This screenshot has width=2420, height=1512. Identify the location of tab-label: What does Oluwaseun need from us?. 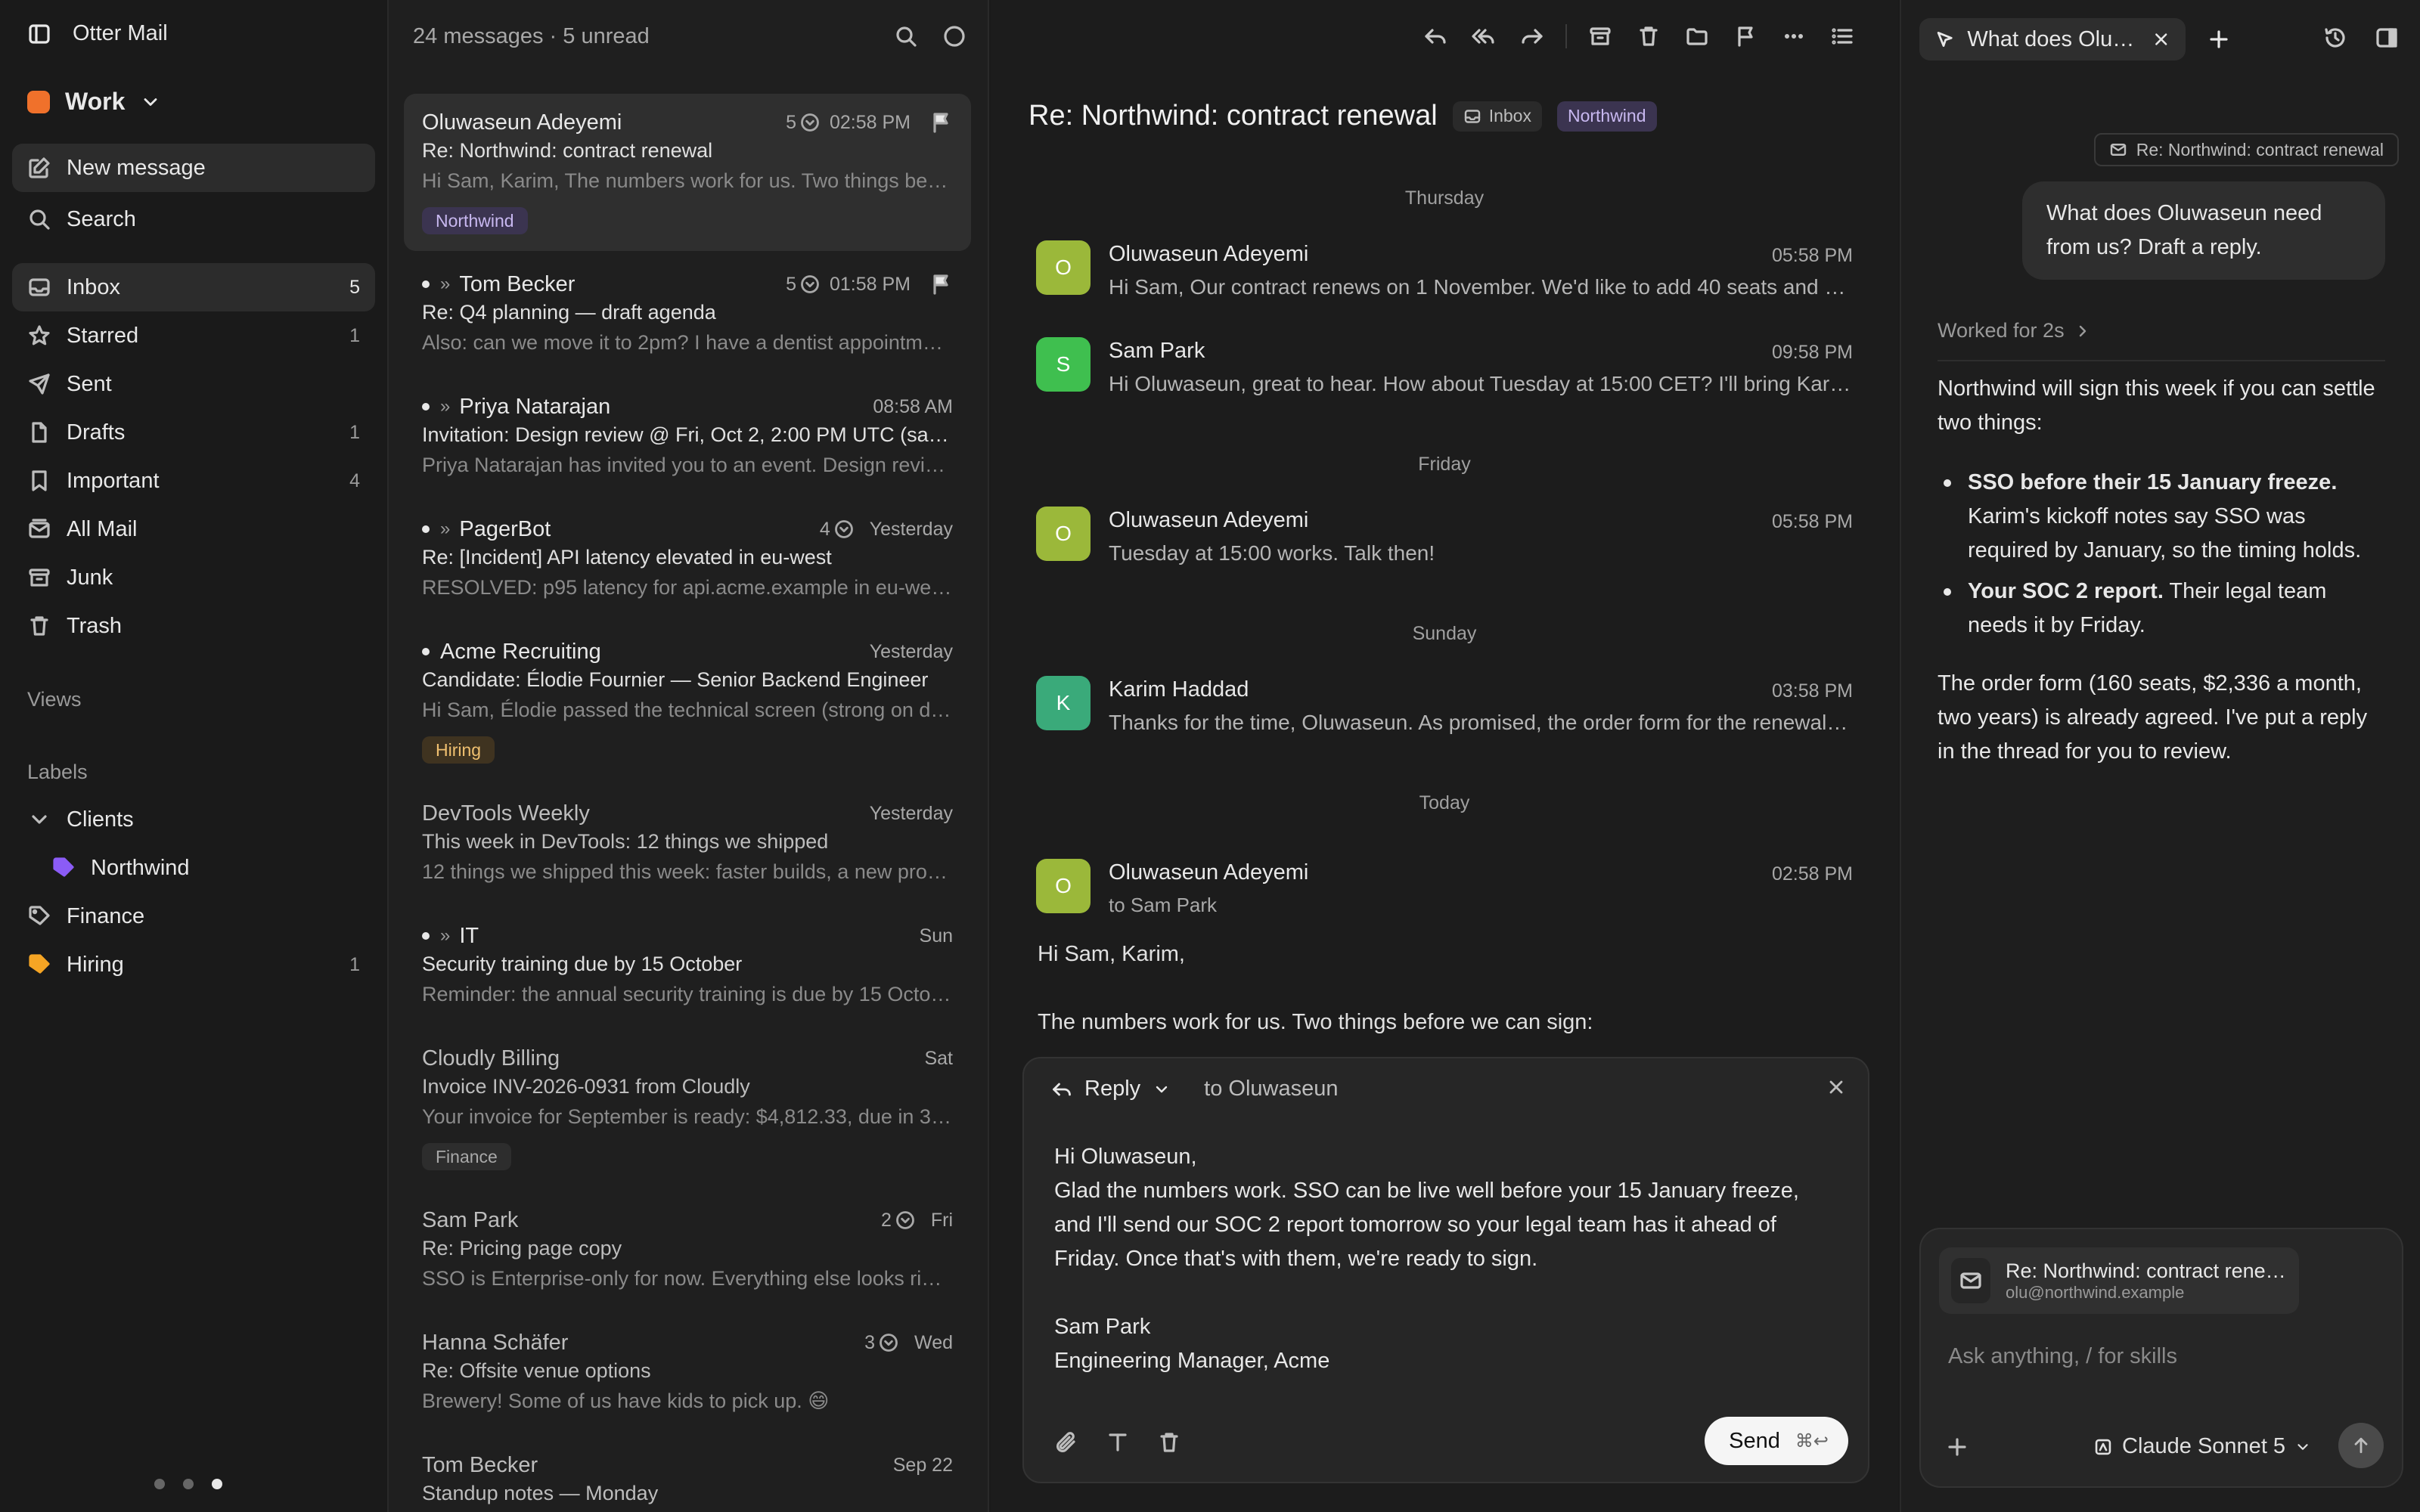
(2053, 38).